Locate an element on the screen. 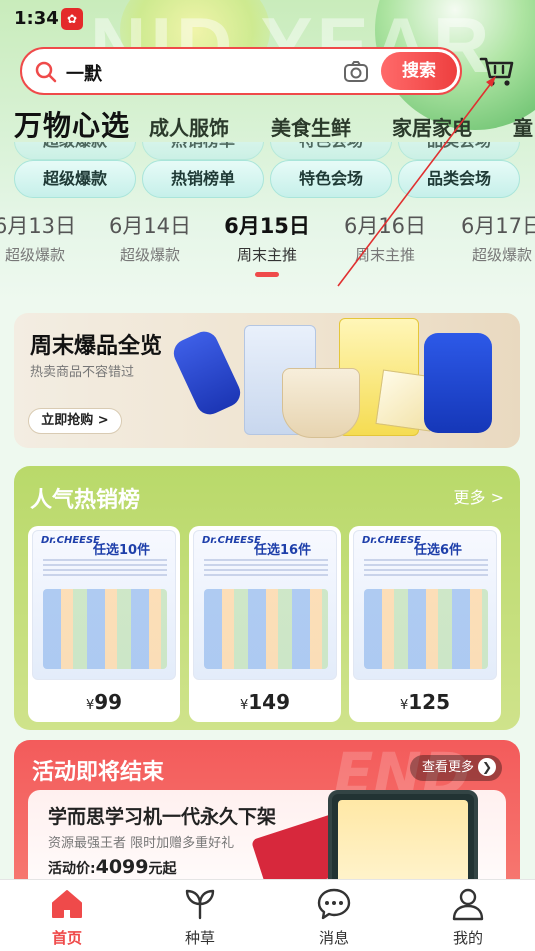 Image resolution: width=535 pixels, height=951 pixels. pill-row: 超级爆款 热销榜单 特色会场 品类会场 is located at coordinates (274, 180).